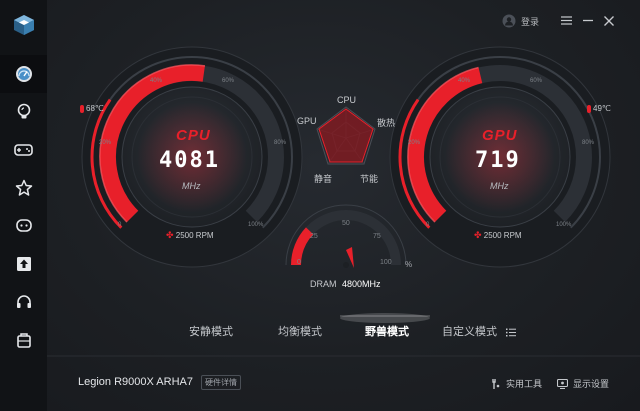 This screenshot has width=640, height=411. What do you see at coordinates (228, 81) in the screenshot?
I see `cpu-tick-60: 60%` at bounding box center [228, 81].